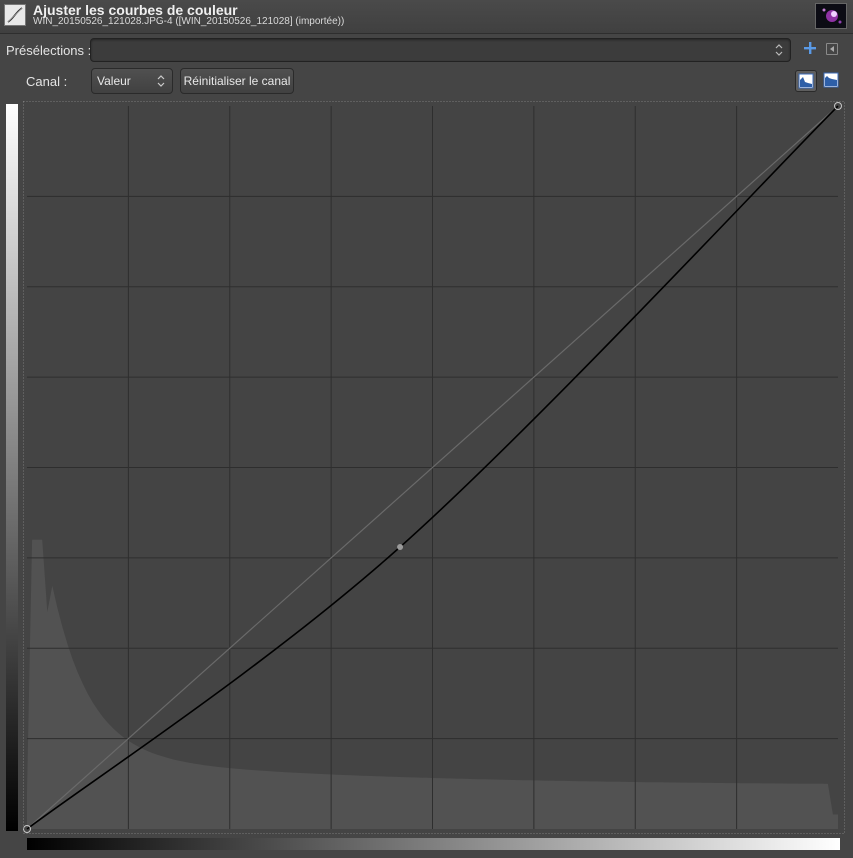 The image size is (853, 858). Describe the element at coordinates (433, 844) in the screenshot. I see `input-gradient-bar` at that location.